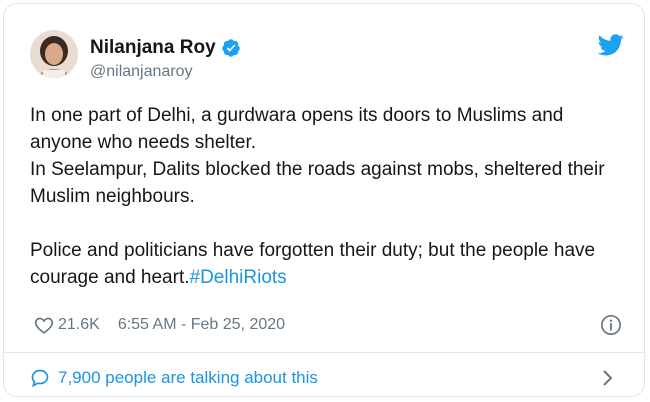 The image size is (650, 402). I want to click on info-icon, so click(611, 325).